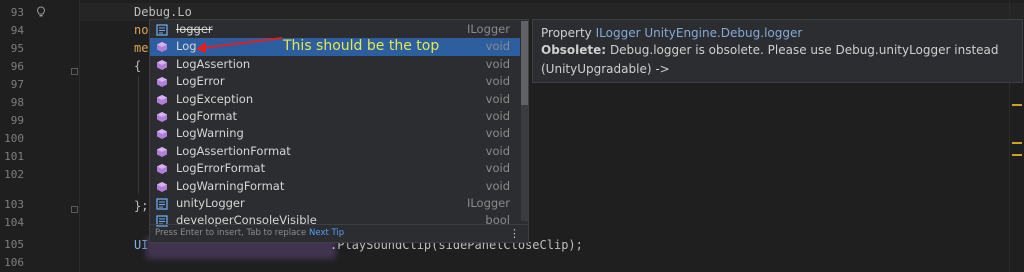 The image size is (1024, 272). Describe the element at coordinates (14, 222) in the screenshot. I see `line-number: 104` at that location.